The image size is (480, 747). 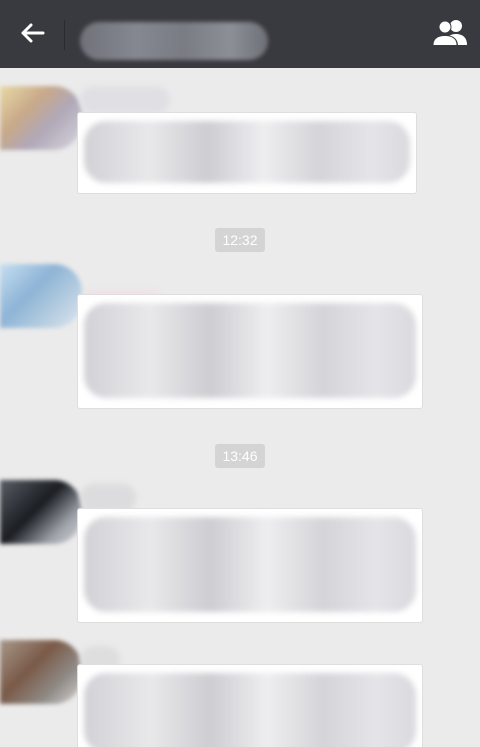 What do you see at coordinates (240, 240) in the screenshot?
I see `message-timestamp: 12:32` at bounding box center [240, 240].